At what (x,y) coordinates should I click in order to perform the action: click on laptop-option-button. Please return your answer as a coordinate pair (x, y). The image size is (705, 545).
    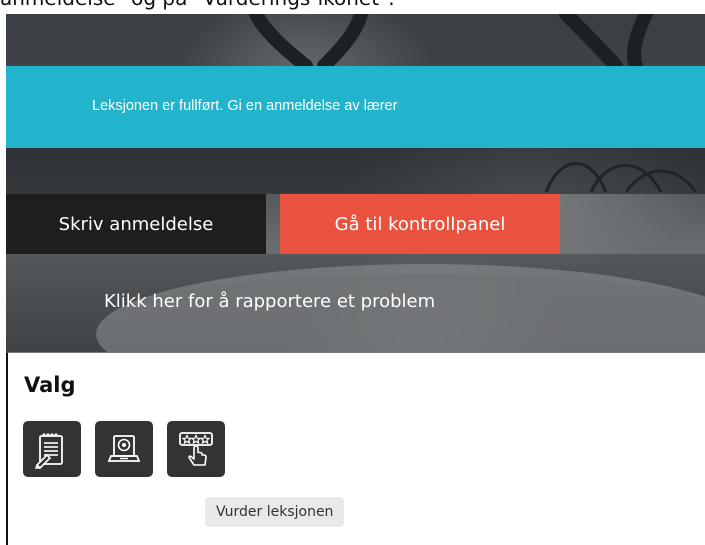
    Looking at the image, I should click on (124, 449).